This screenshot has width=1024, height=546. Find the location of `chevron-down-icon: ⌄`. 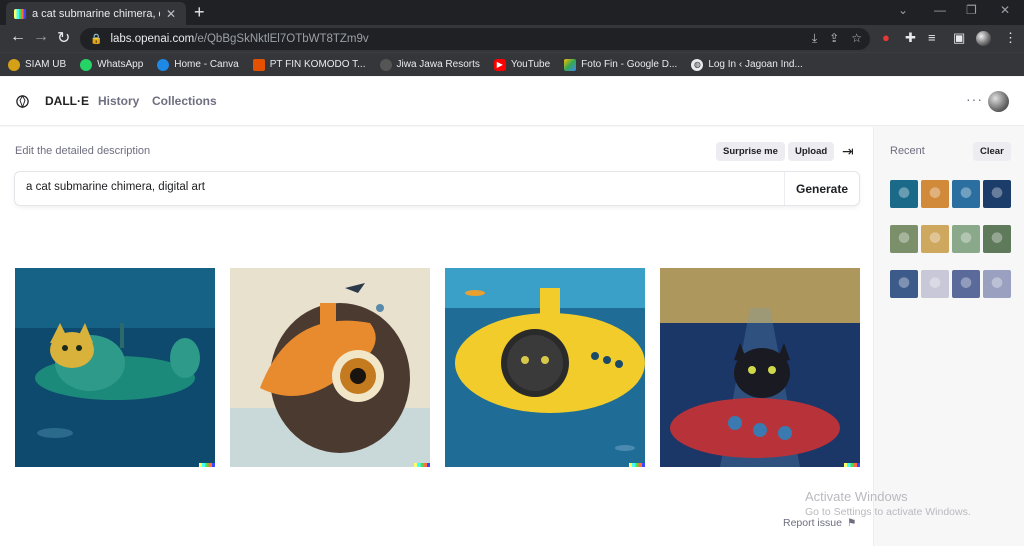

chevron-down-icon: ⌄ is located at coordinates (903, 10).